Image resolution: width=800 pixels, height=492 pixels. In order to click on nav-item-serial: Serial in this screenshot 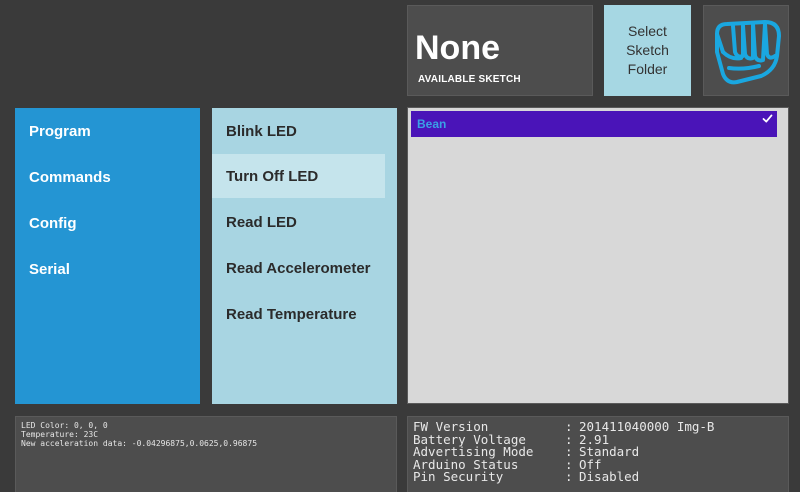, I will do `click(49, 269)`.